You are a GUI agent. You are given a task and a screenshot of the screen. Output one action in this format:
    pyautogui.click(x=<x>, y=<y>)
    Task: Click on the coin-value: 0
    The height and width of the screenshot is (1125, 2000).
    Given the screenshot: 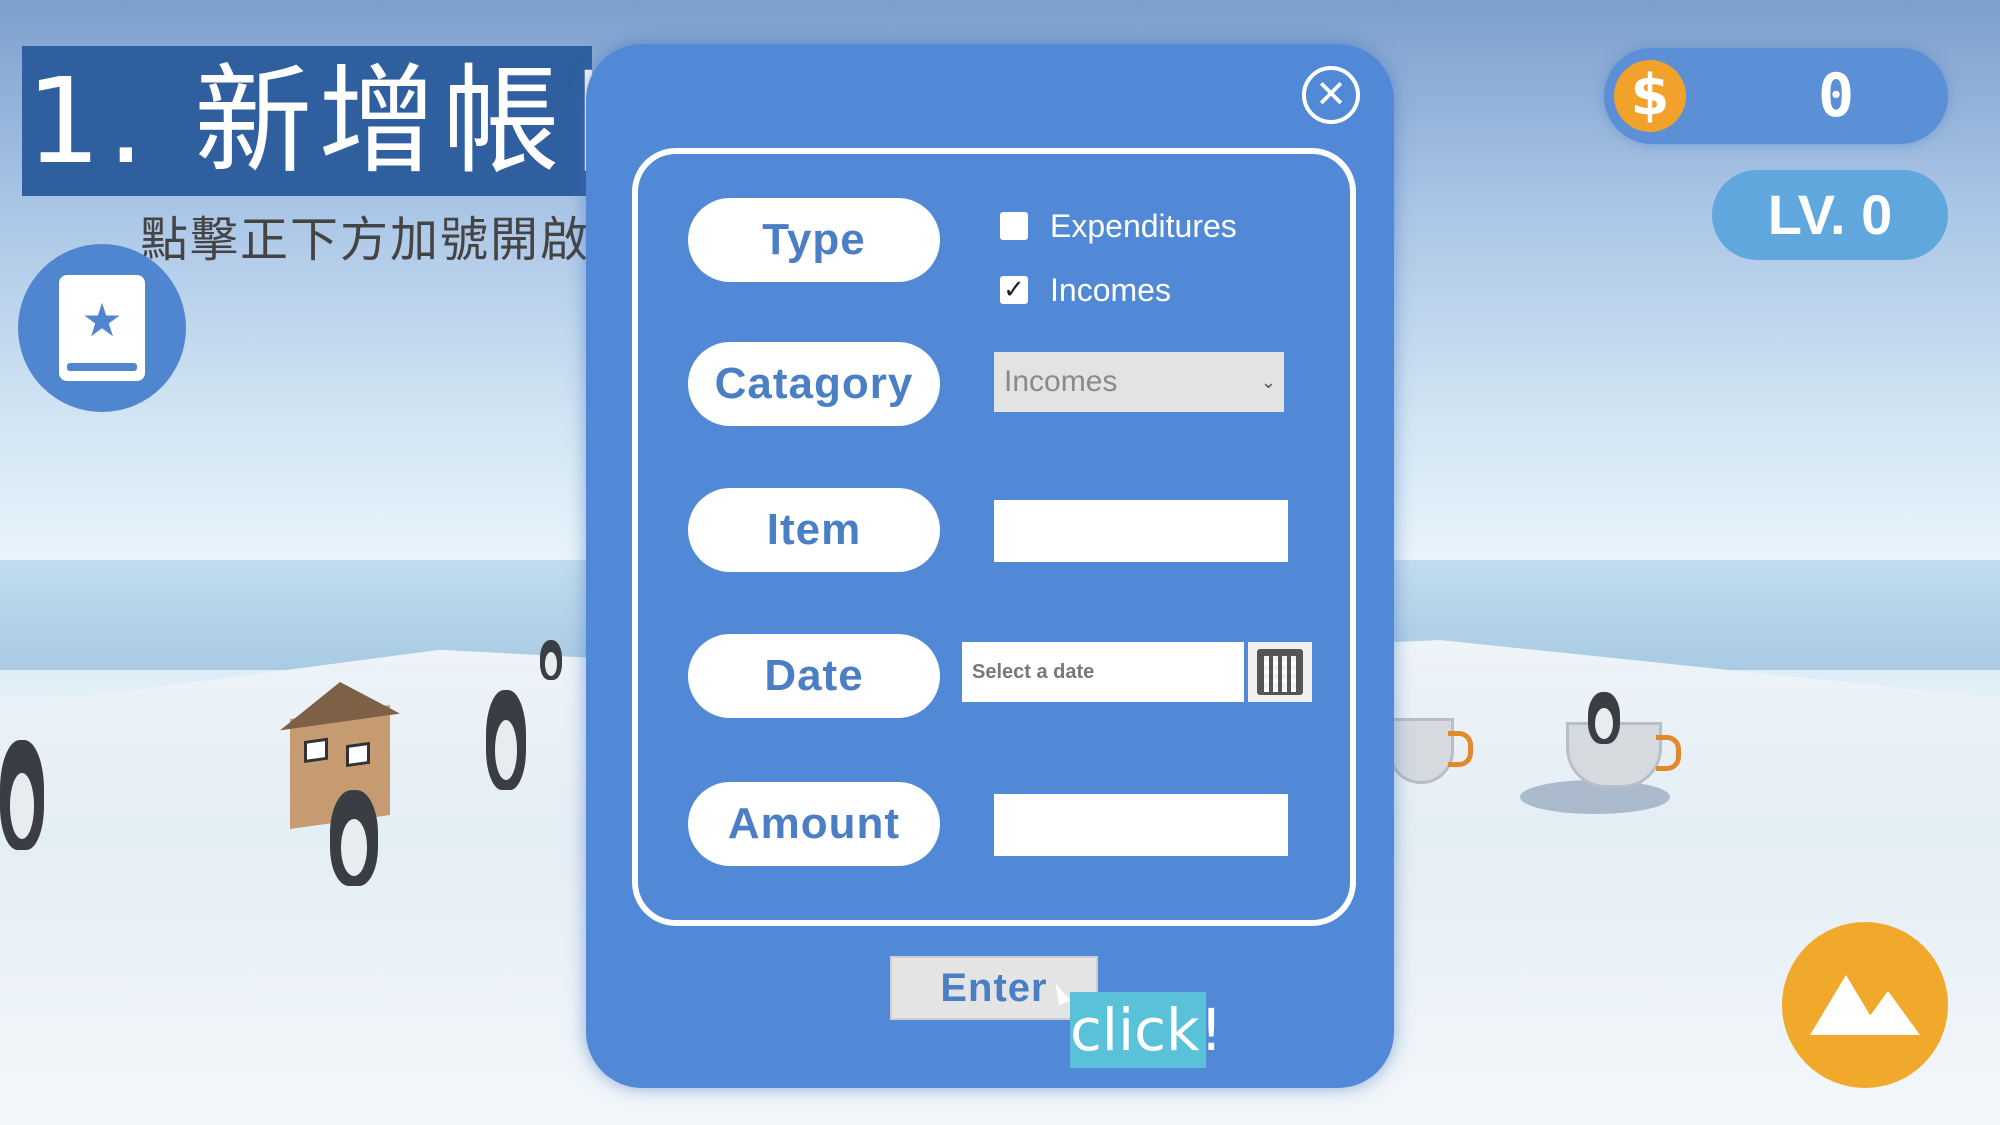 What is the action you would take?
    pyautogui.click(x=1836, y=96)
    